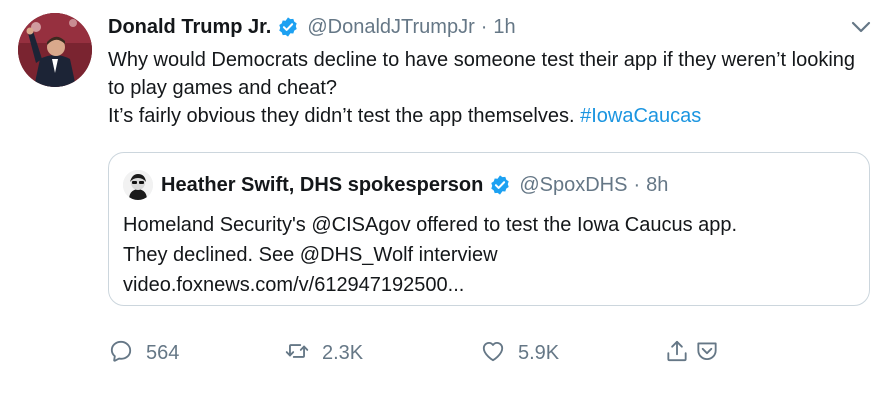  I want to click on share-icon, so click(677, 353).